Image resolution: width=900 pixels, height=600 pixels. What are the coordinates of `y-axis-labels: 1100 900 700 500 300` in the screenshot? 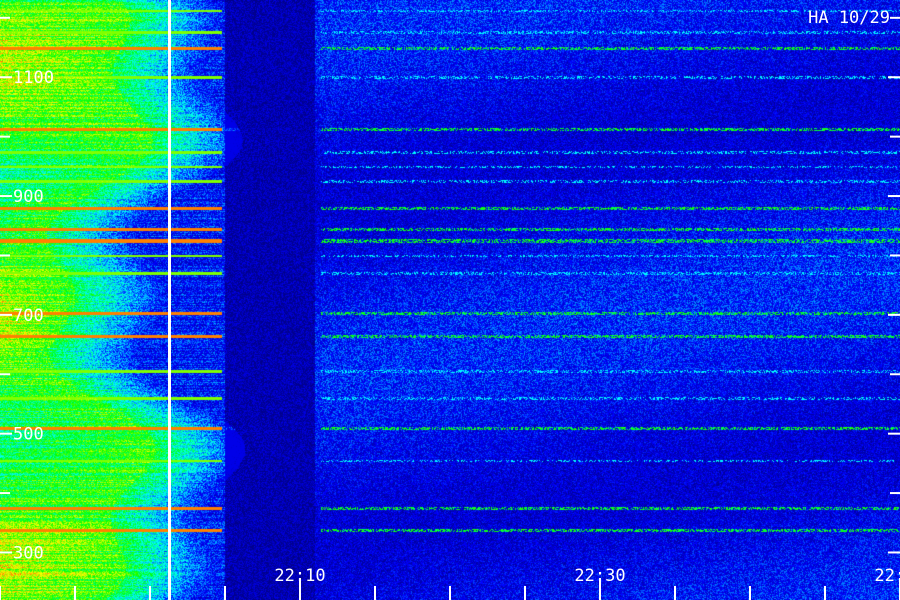 It's located at (33, 315).